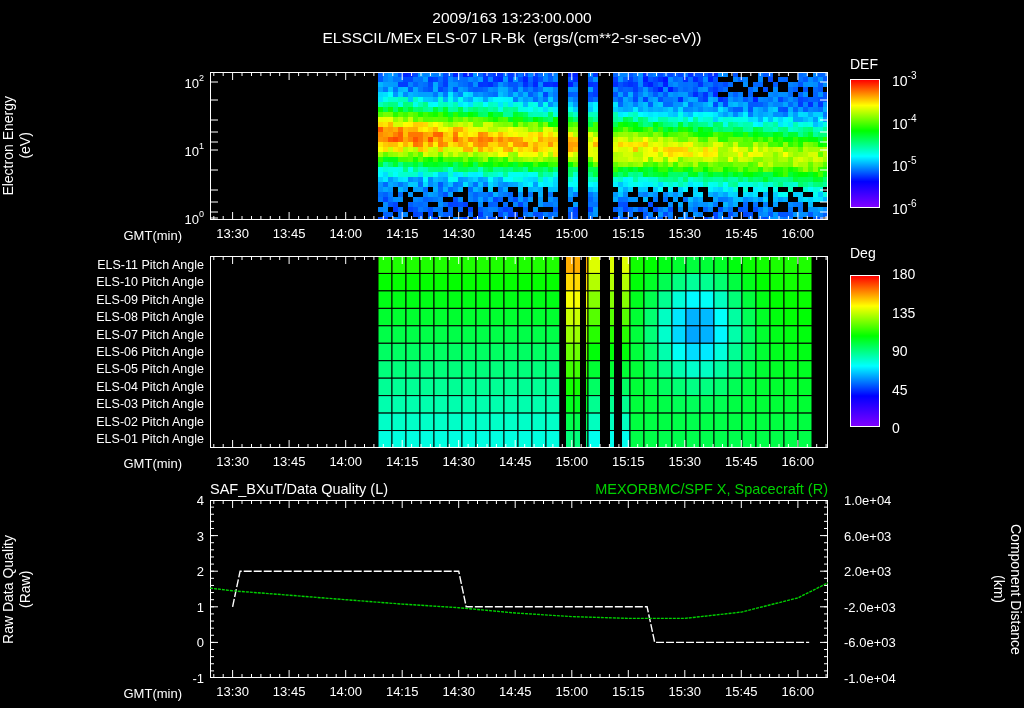 This screenshot has height=708, width=1024. What do you see at coordinates (900, 351) in the screenshot?
I see `colorbar-label: 90` at bounding box center [900, 351].